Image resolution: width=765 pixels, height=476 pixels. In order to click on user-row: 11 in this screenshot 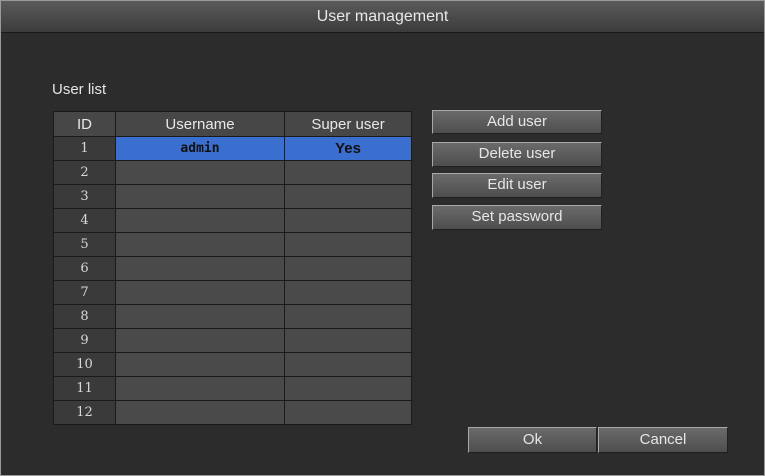, I will do `click(232, 388)`.